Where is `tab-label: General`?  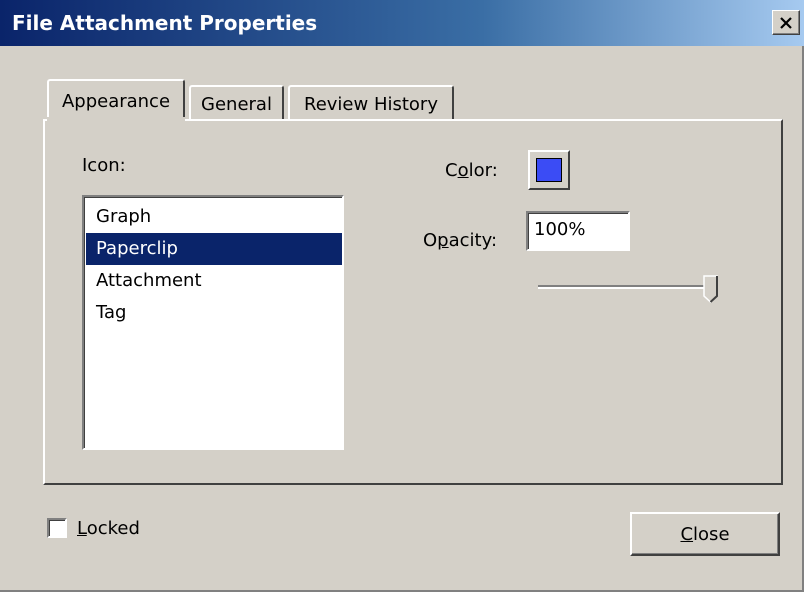
tab-label: General is located at coordinates (236, 104).